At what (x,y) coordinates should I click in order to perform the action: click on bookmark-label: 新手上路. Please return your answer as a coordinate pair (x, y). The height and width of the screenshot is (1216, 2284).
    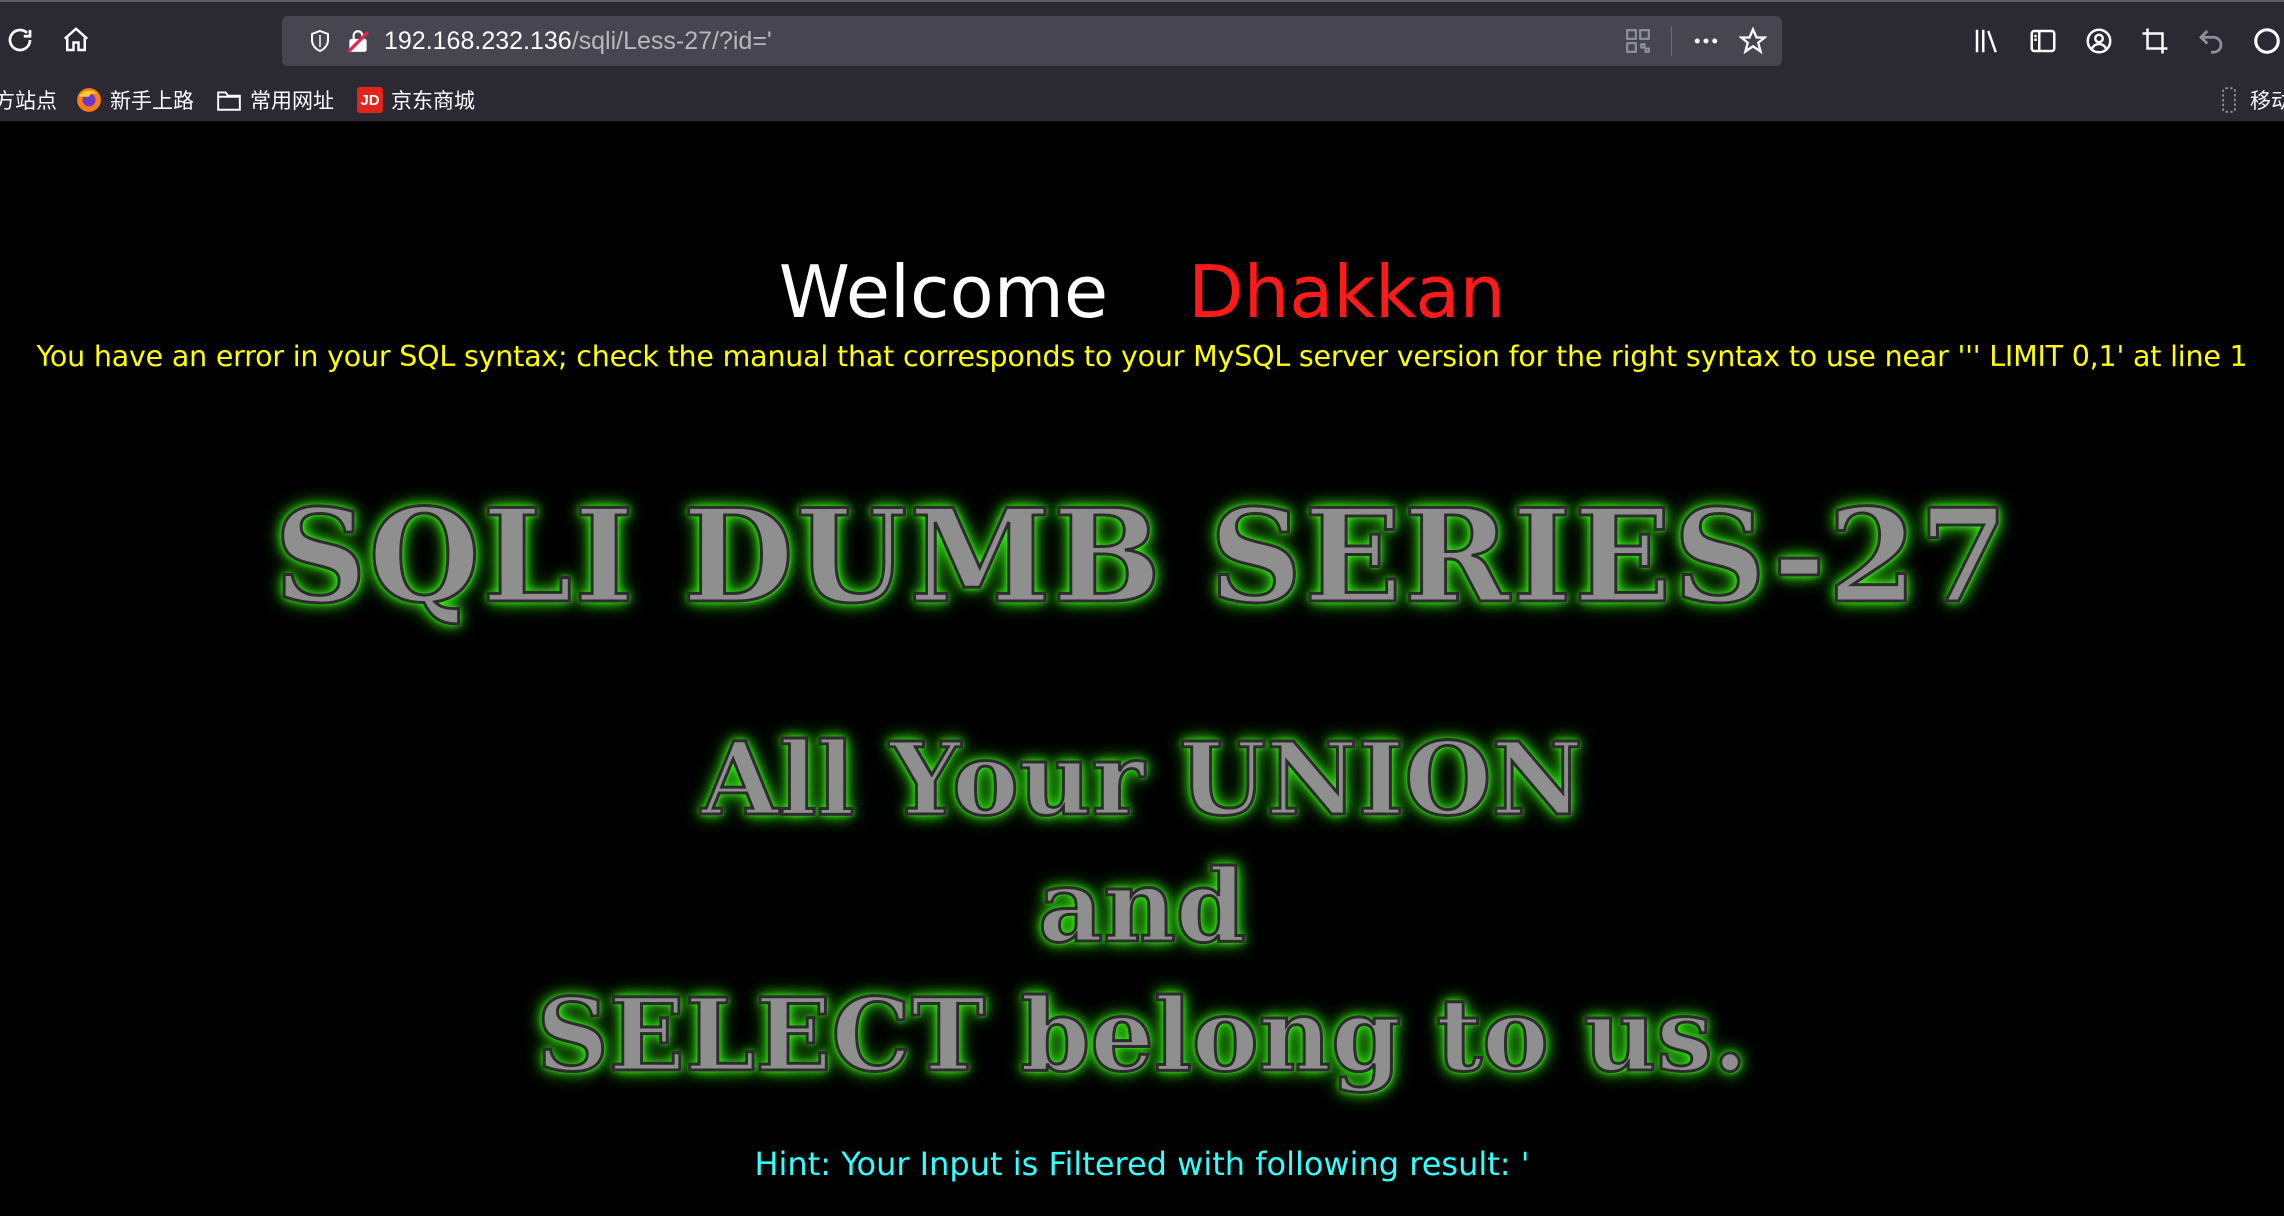
    Looking at the image, I should click on (152, 101).